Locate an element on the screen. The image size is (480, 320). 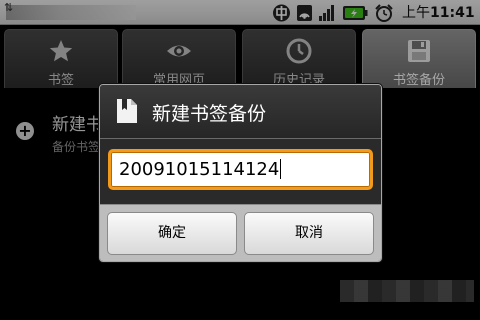
cancel-button: 取消 is located at coordinates (309, 233).